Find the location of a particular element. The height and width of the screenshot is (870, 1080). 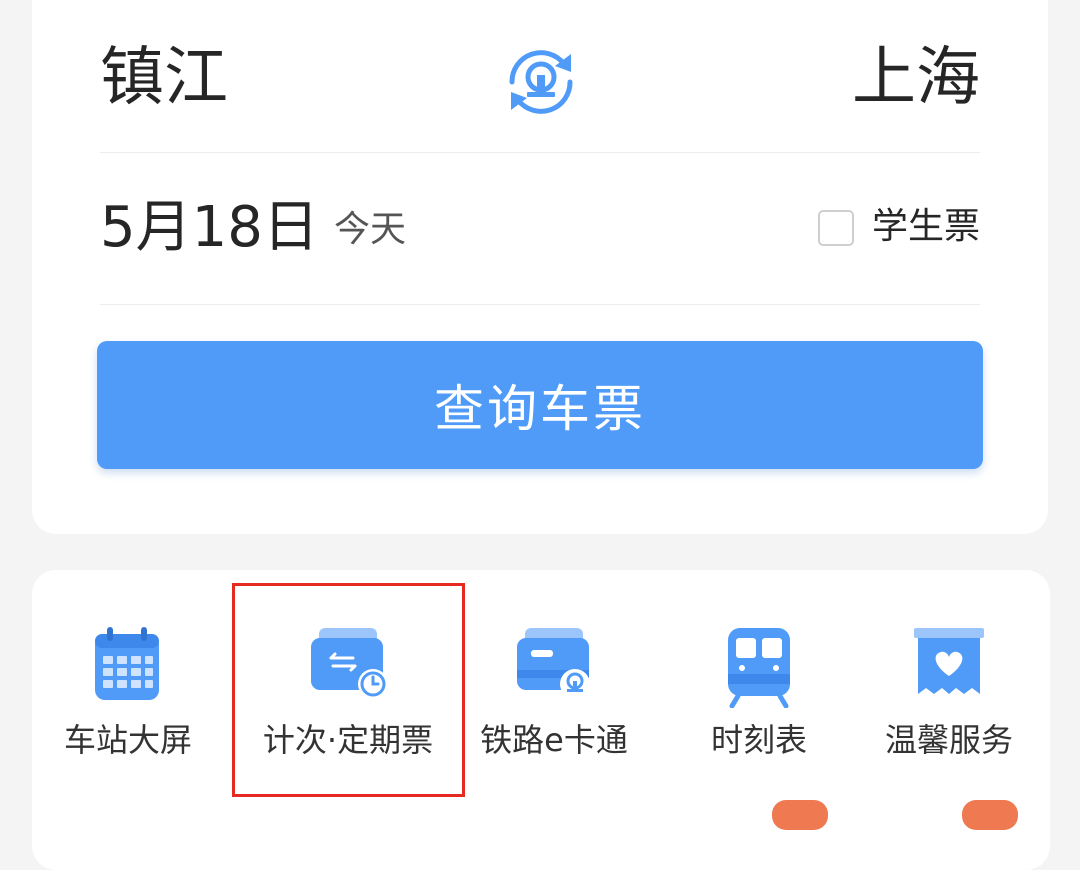

service-timetable: 时刻表 is located at coordinates (759, 690).